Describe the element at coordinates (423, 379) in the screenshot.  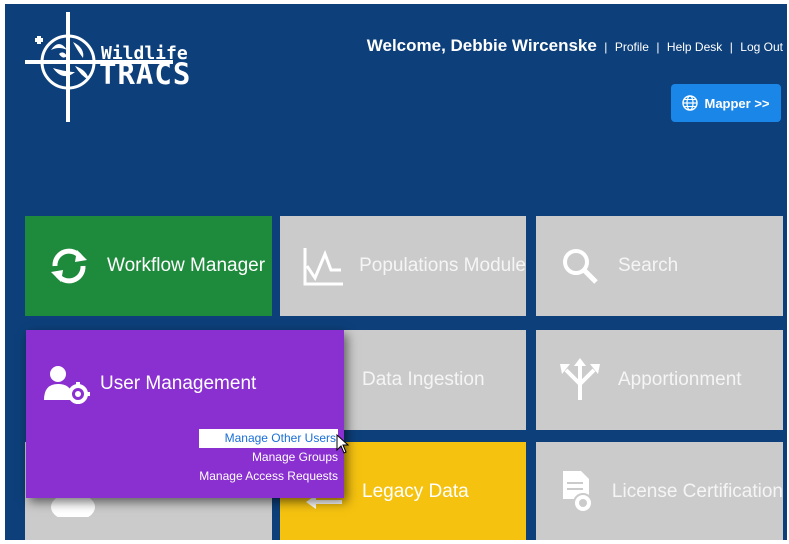
I see `tile-label: Data Ingestion` at that location.